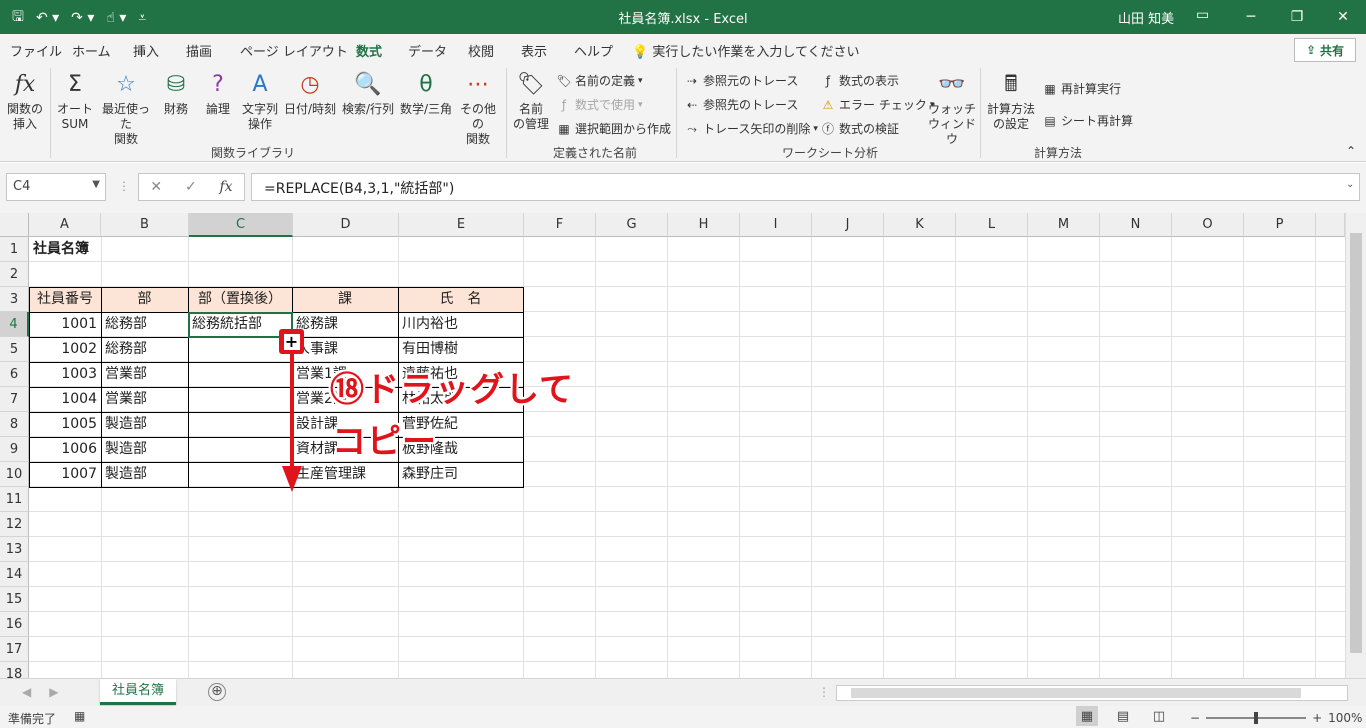 The image size is (1366, 728). Describe the element at coordinates (126, 108) in the screenshot. I see `recent-functions-button: ☆ 最近使った 関数` at that location.